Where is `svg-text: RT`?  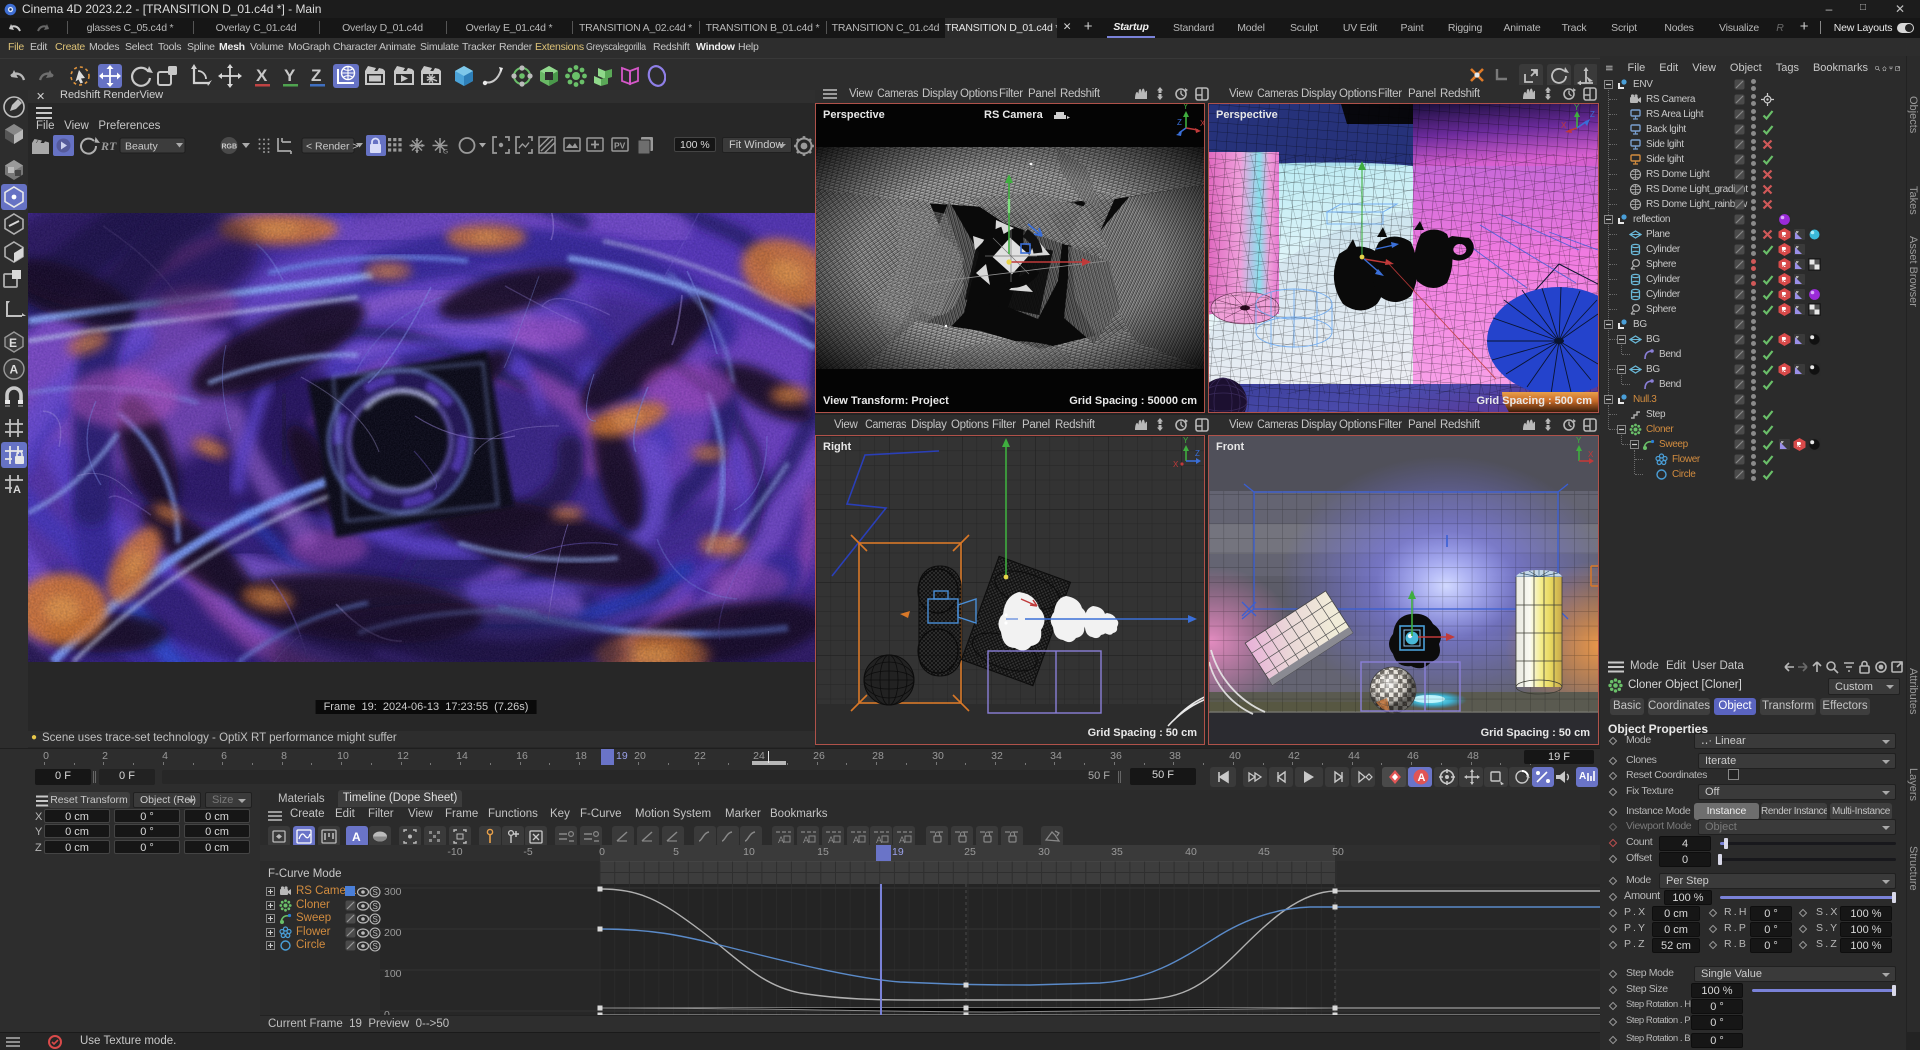
svg-text: RT is located at coordinates (108, 146).